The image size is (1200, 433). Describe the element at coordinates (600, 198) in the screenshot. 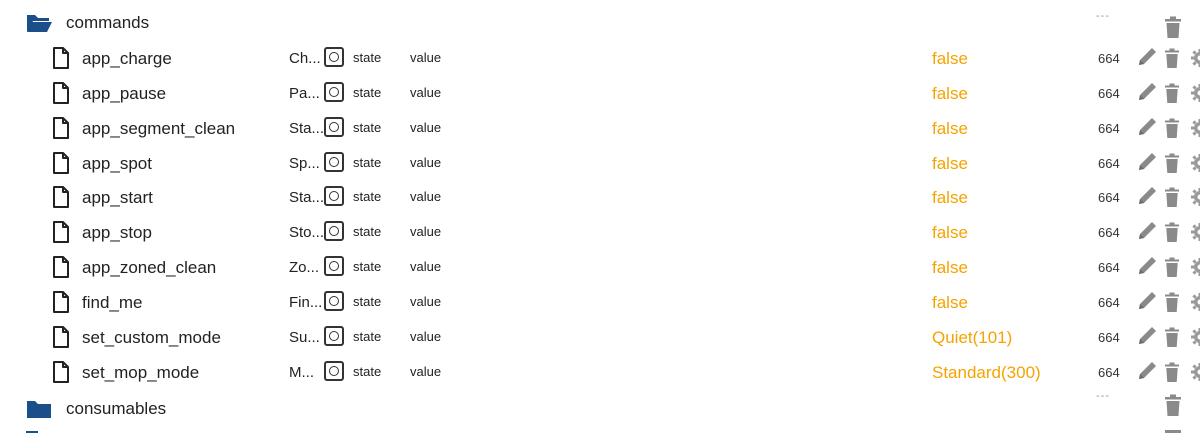

I see `list-item: app_start Sta... state value false 664` at that location.